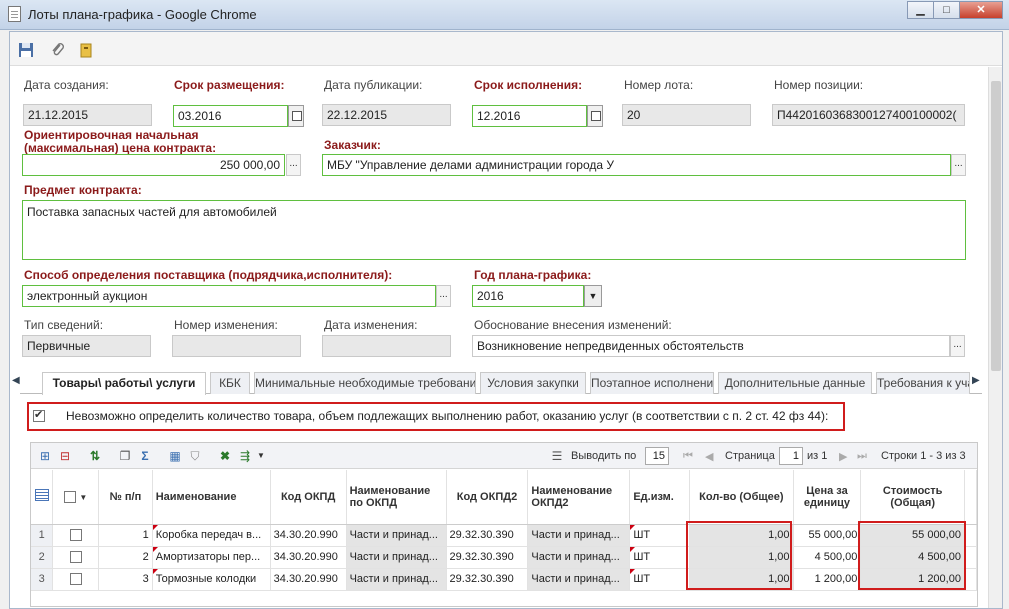 This screenshot has height=609, width=1009. Describe the element at coordinates (153, 165) in the screenshot. I see `price-field: 250 000,00` at that location.